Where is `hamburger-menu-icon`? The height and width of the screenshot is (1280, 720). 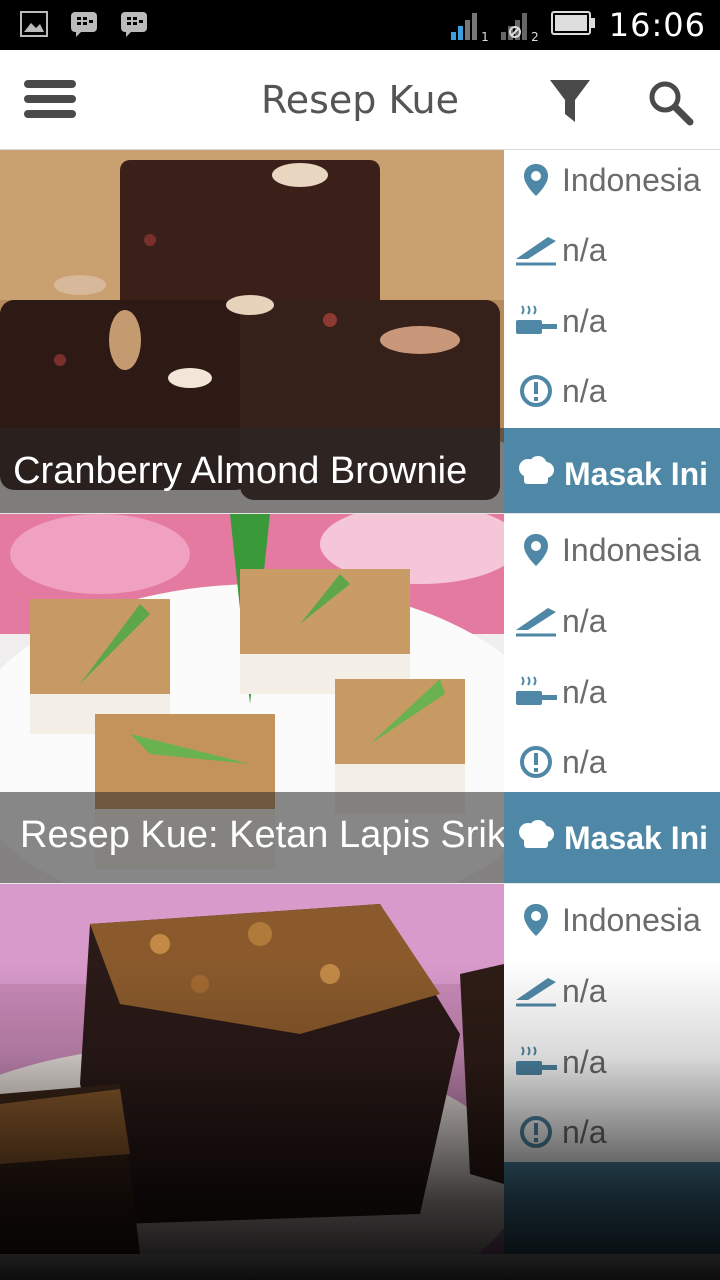
hamburger-menu-icon is located at coordinates (50, 100).